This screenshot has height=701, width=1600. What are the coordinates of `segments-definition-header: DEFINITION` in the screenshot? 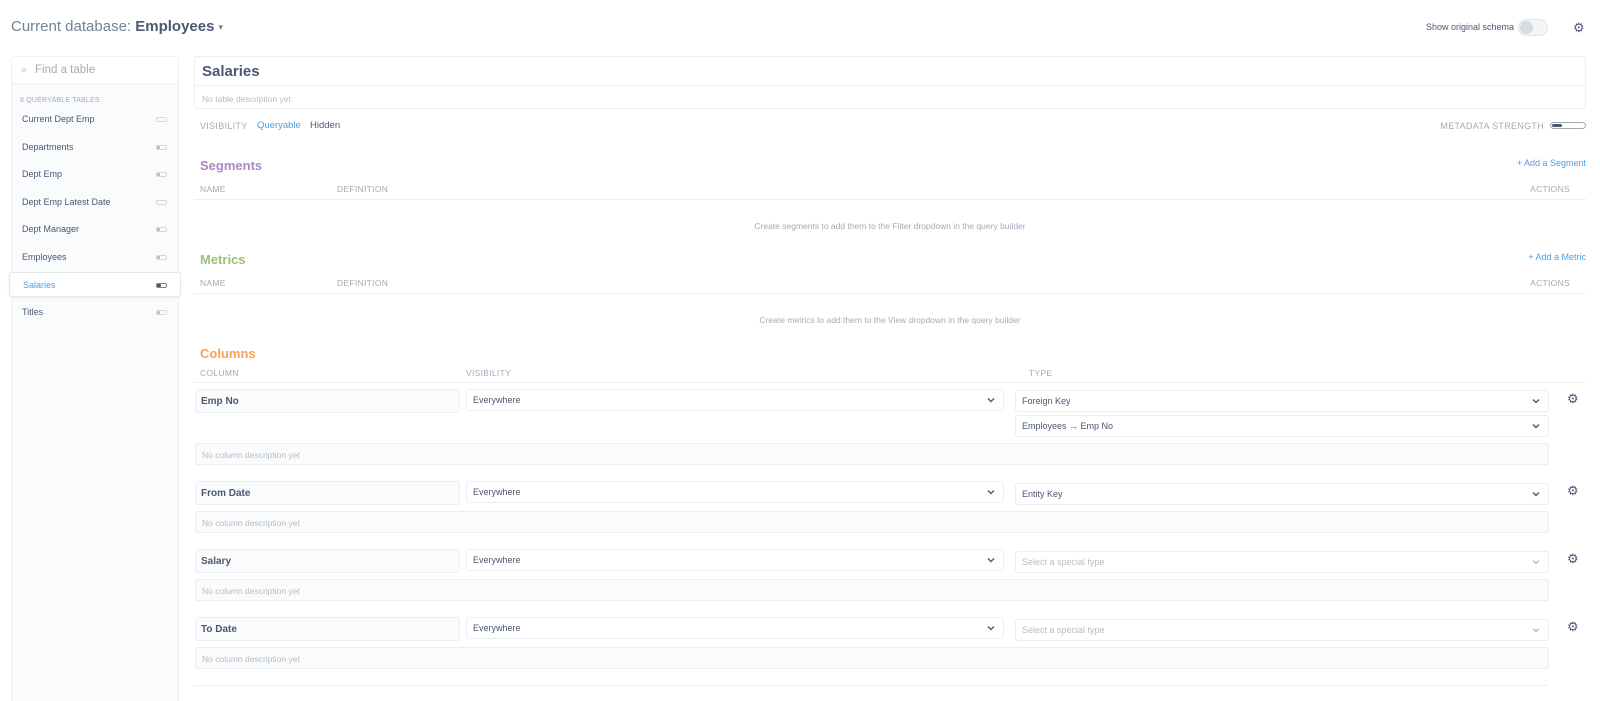 It's located at (363, 189).